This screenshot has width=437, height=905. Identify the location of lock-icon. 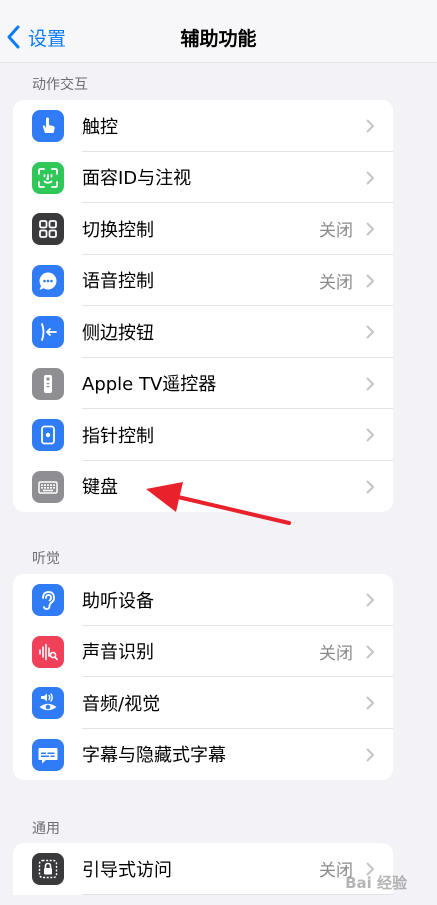
(48, 869).